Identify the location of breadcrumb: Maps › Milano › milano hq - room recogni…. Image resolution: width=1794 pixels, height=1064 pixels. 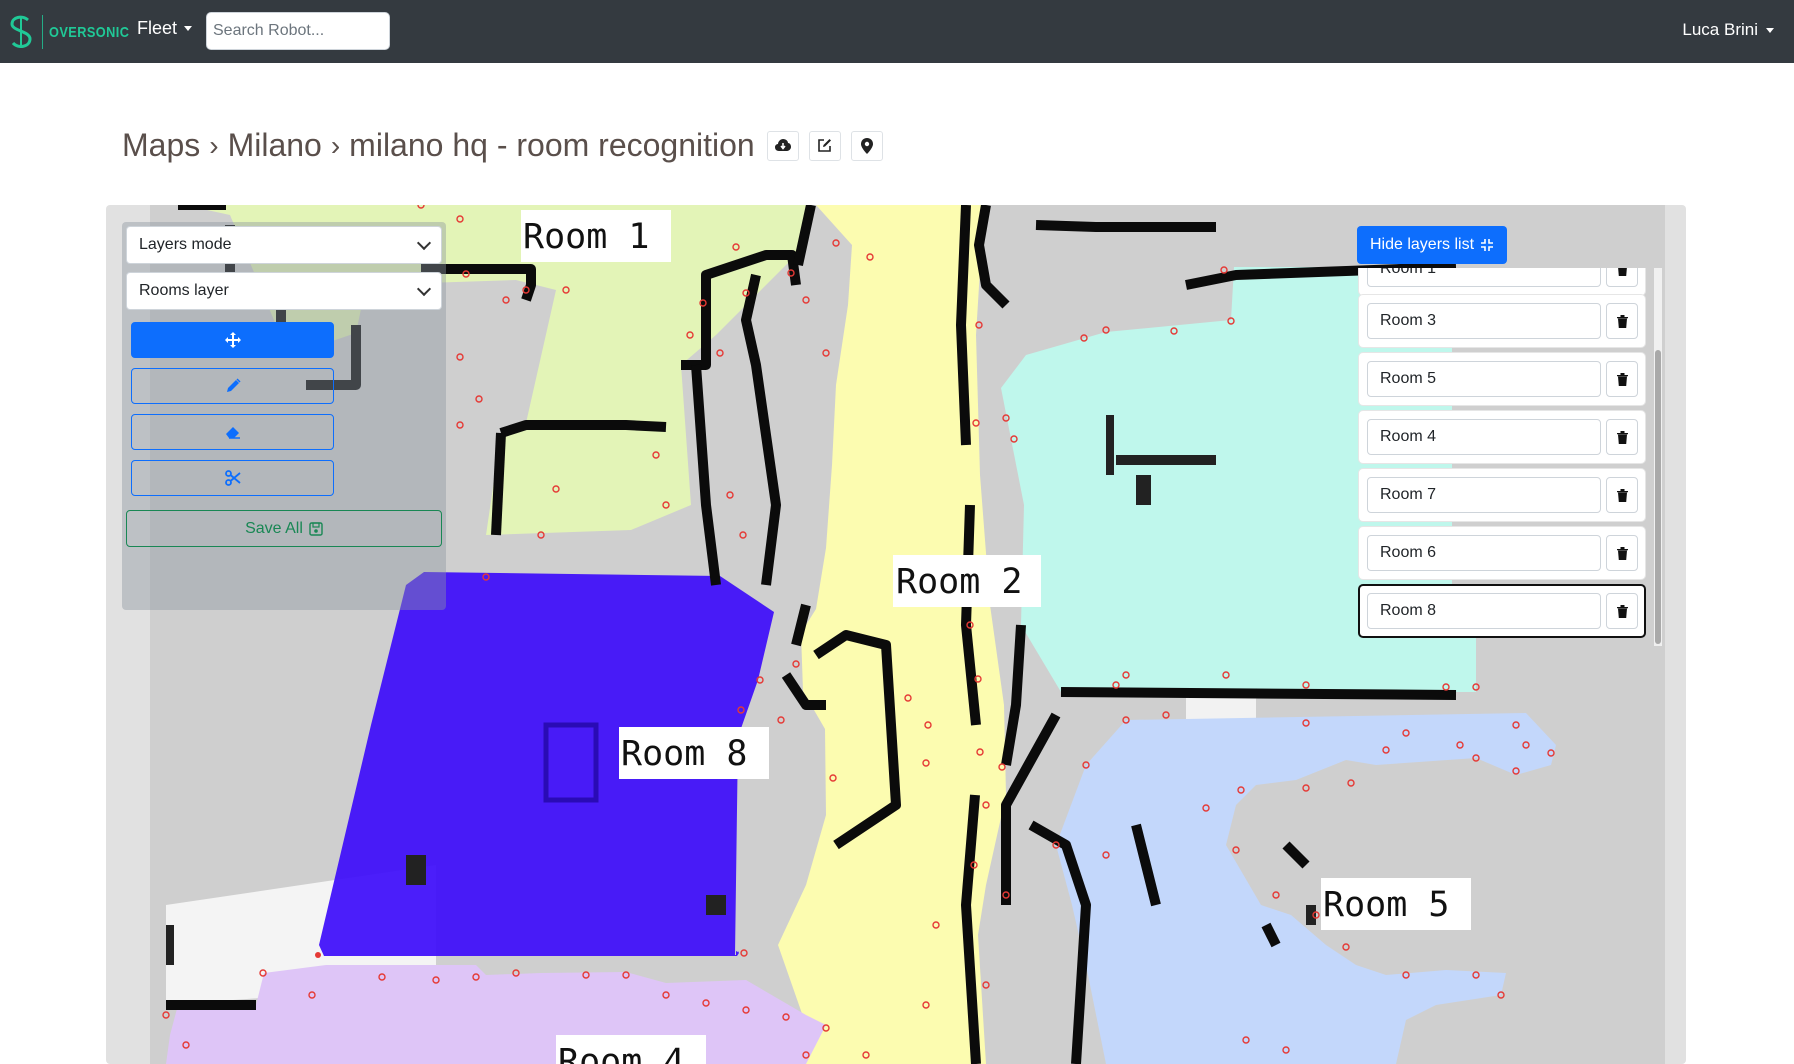
(502, 145).